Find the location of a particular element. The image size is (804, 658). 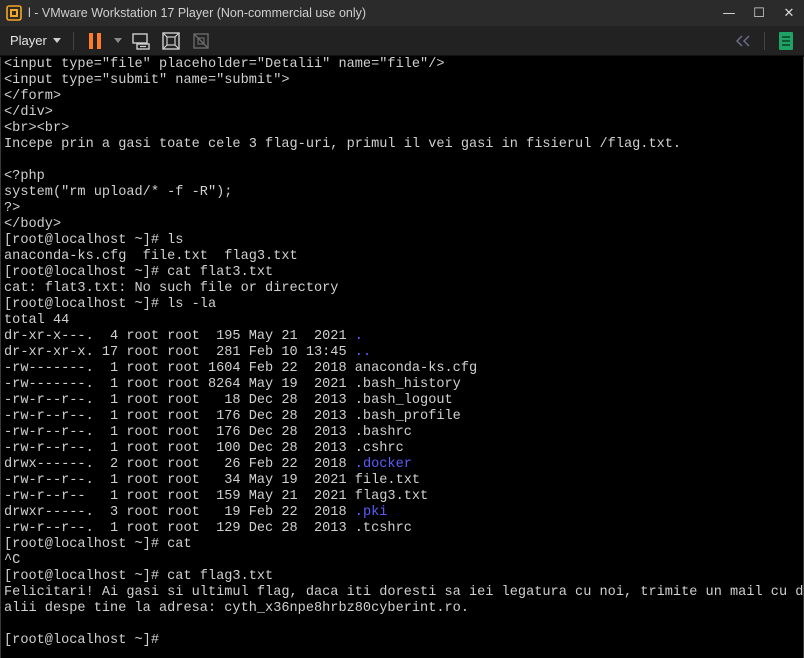

library-button is located at coordinates (786, 41).